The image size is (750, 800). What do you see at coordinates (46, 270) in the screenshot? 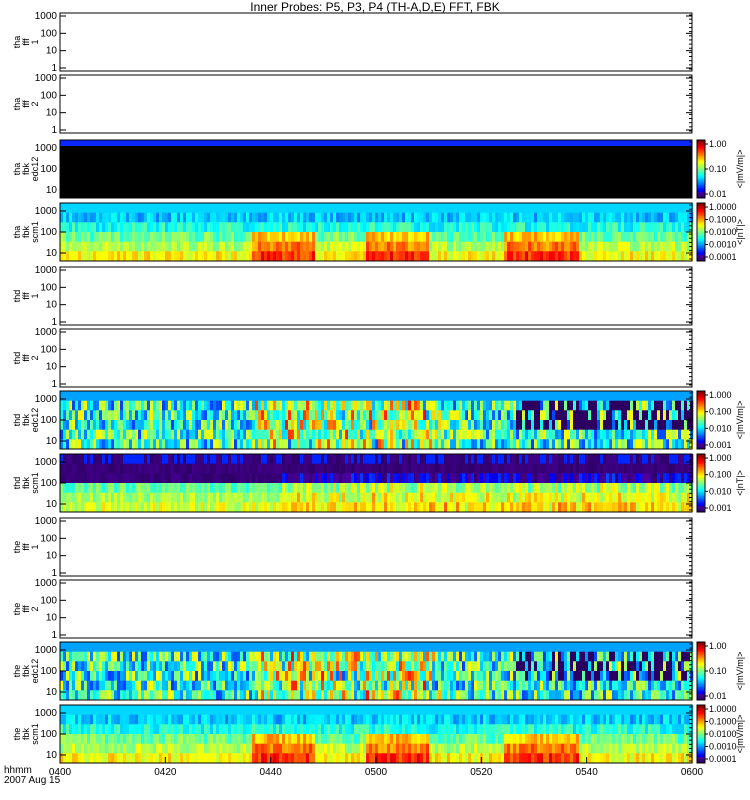
I see `y-tick-label: 1000` at bounding box center [46, 270].